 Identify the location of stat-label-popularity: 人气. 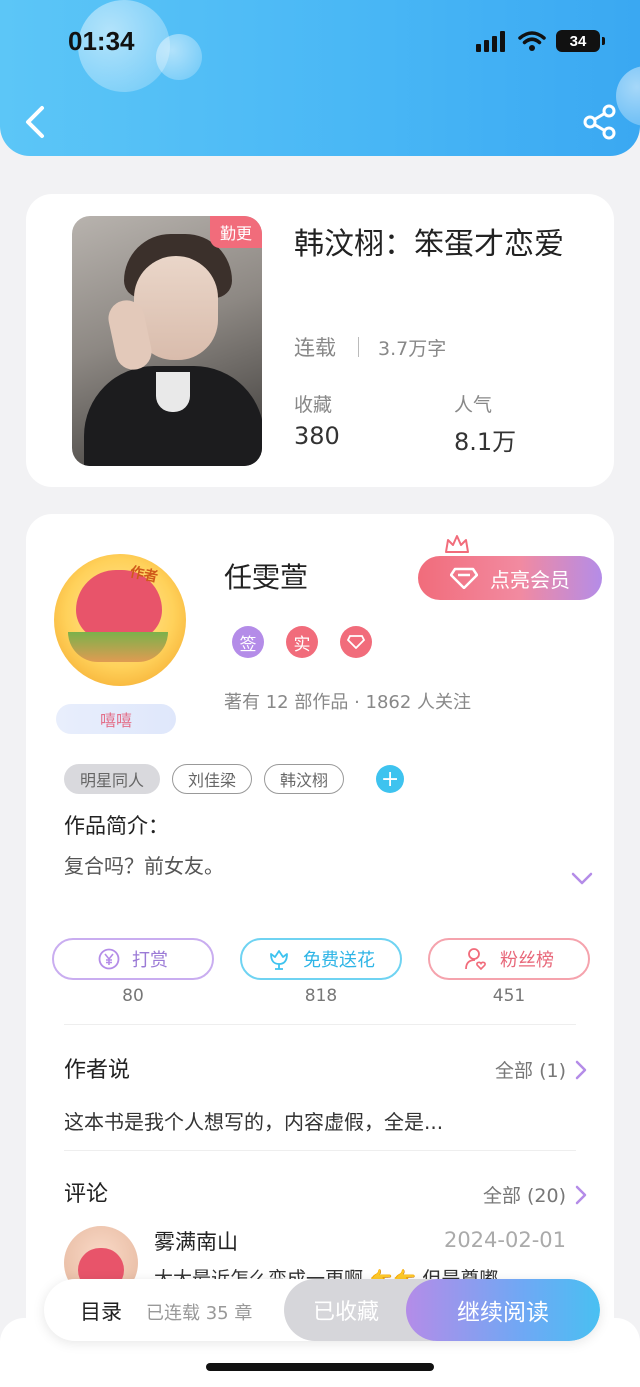
(473, 405).